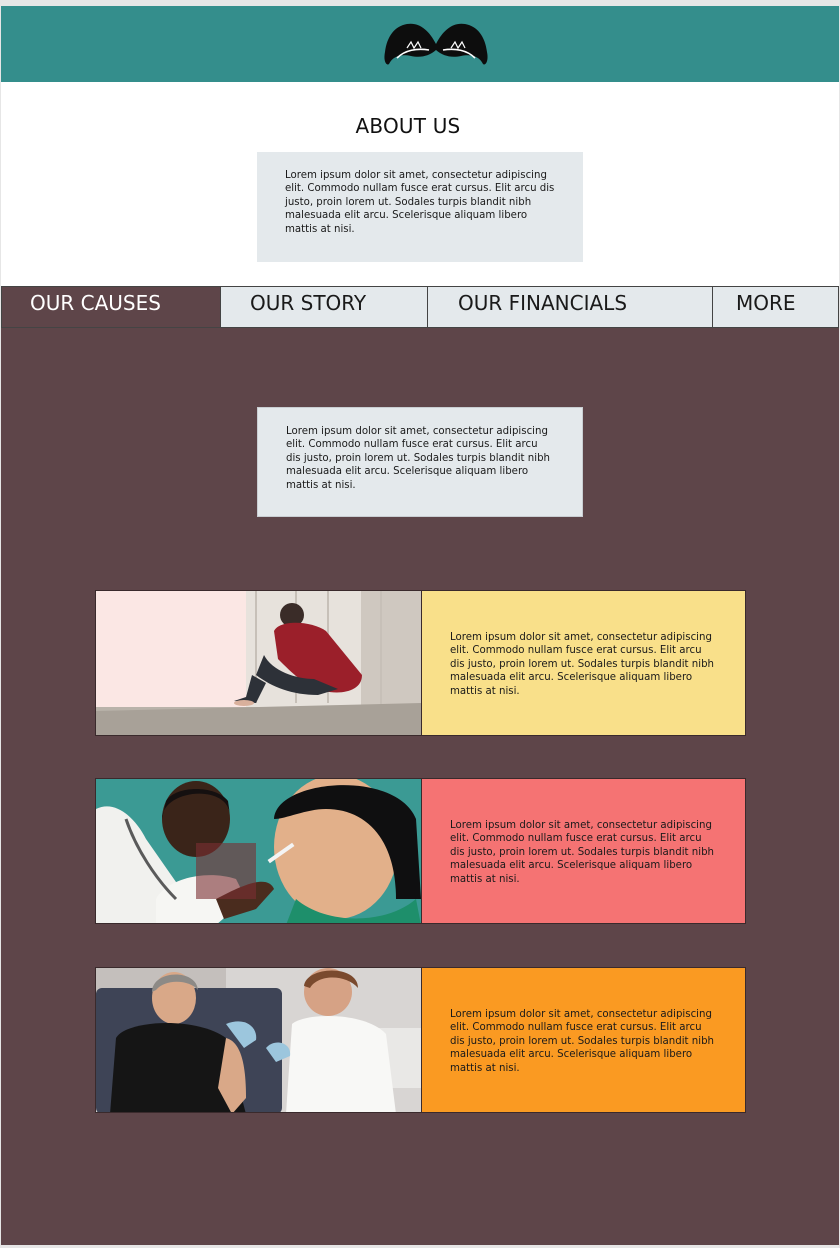 The width and height of the screenshot is (840, 1248). What do you see at coordinates (258, 663) in the screenshot?
I see `sad-man-sitting-photo` at bounding box center [258, 663].